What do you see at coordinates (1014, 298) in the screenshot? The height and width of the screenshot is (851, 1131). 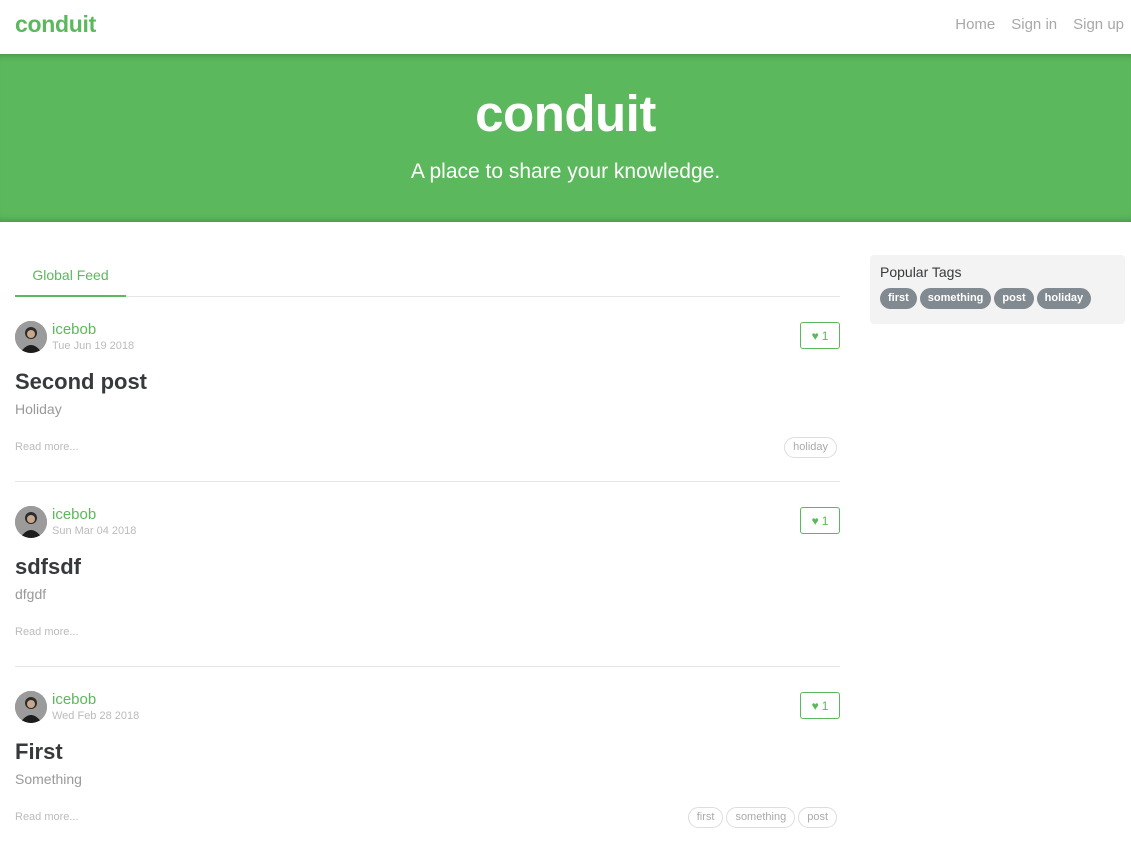 I see `tag-pill-post: post` at bounding box center [1014, 298].